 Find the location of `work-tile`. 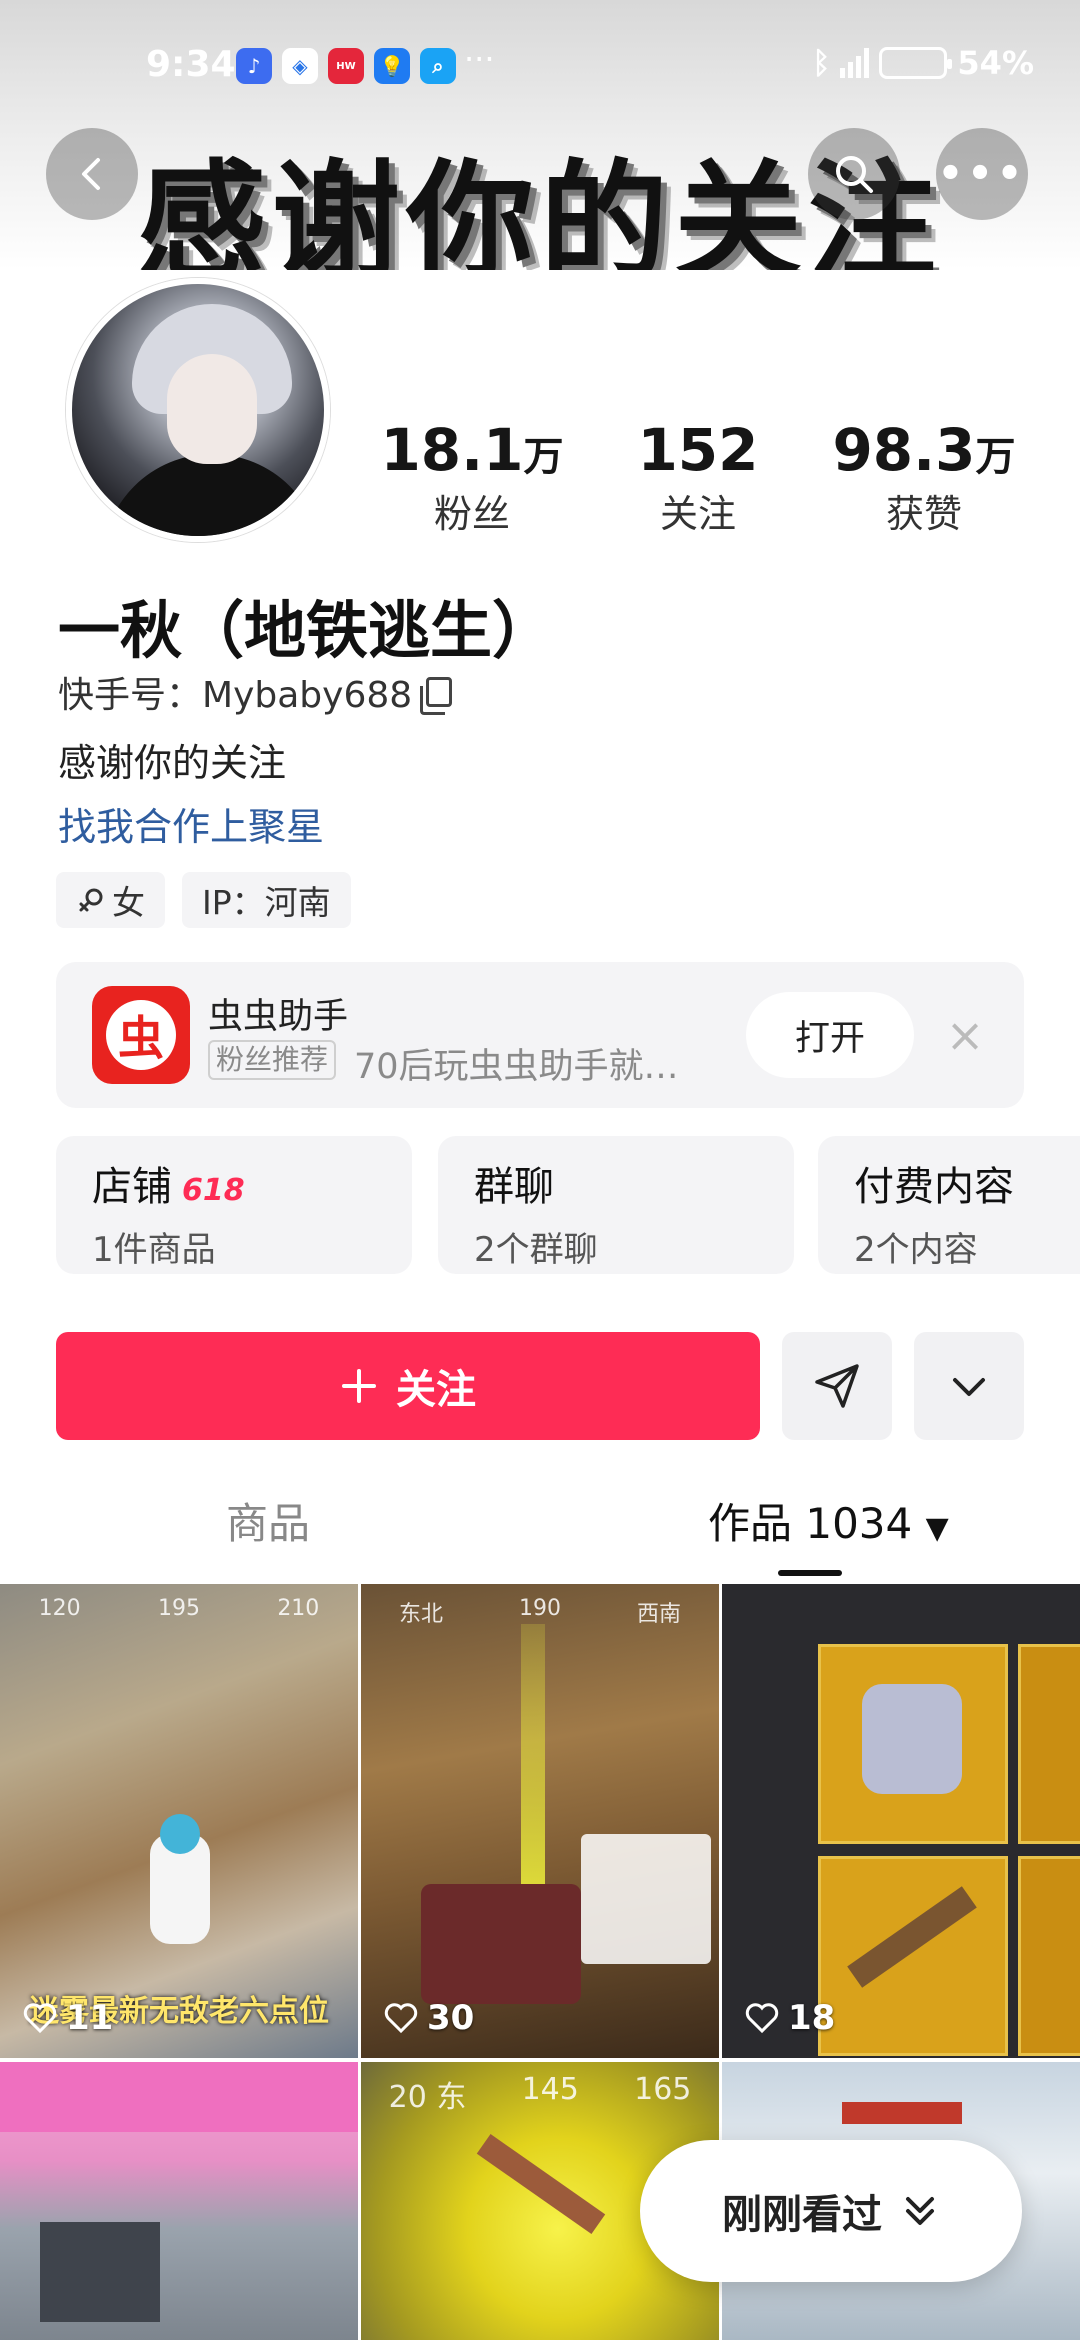

work-tile is located at coordinates (179, 2201).